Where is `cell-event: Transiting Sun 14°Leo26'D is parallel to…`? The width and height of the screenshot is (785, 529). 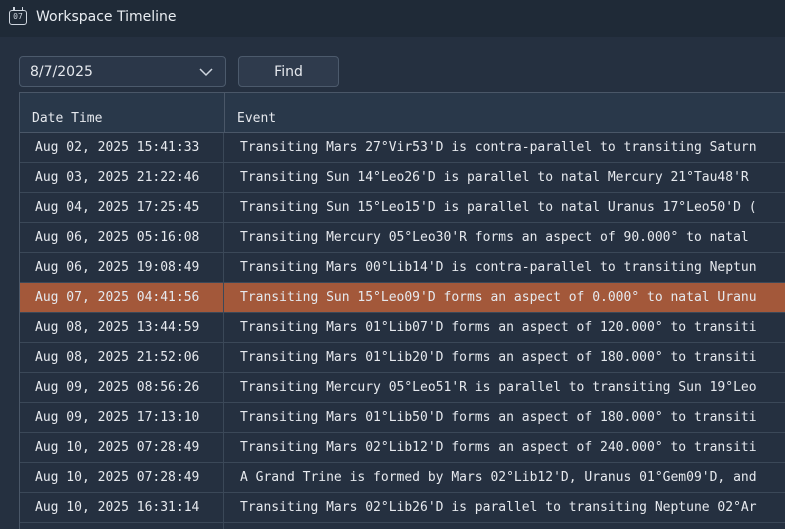 cell-event: Transiting Sun 14°Leo26'D is parallel to… is located at coordinates (494, 177).